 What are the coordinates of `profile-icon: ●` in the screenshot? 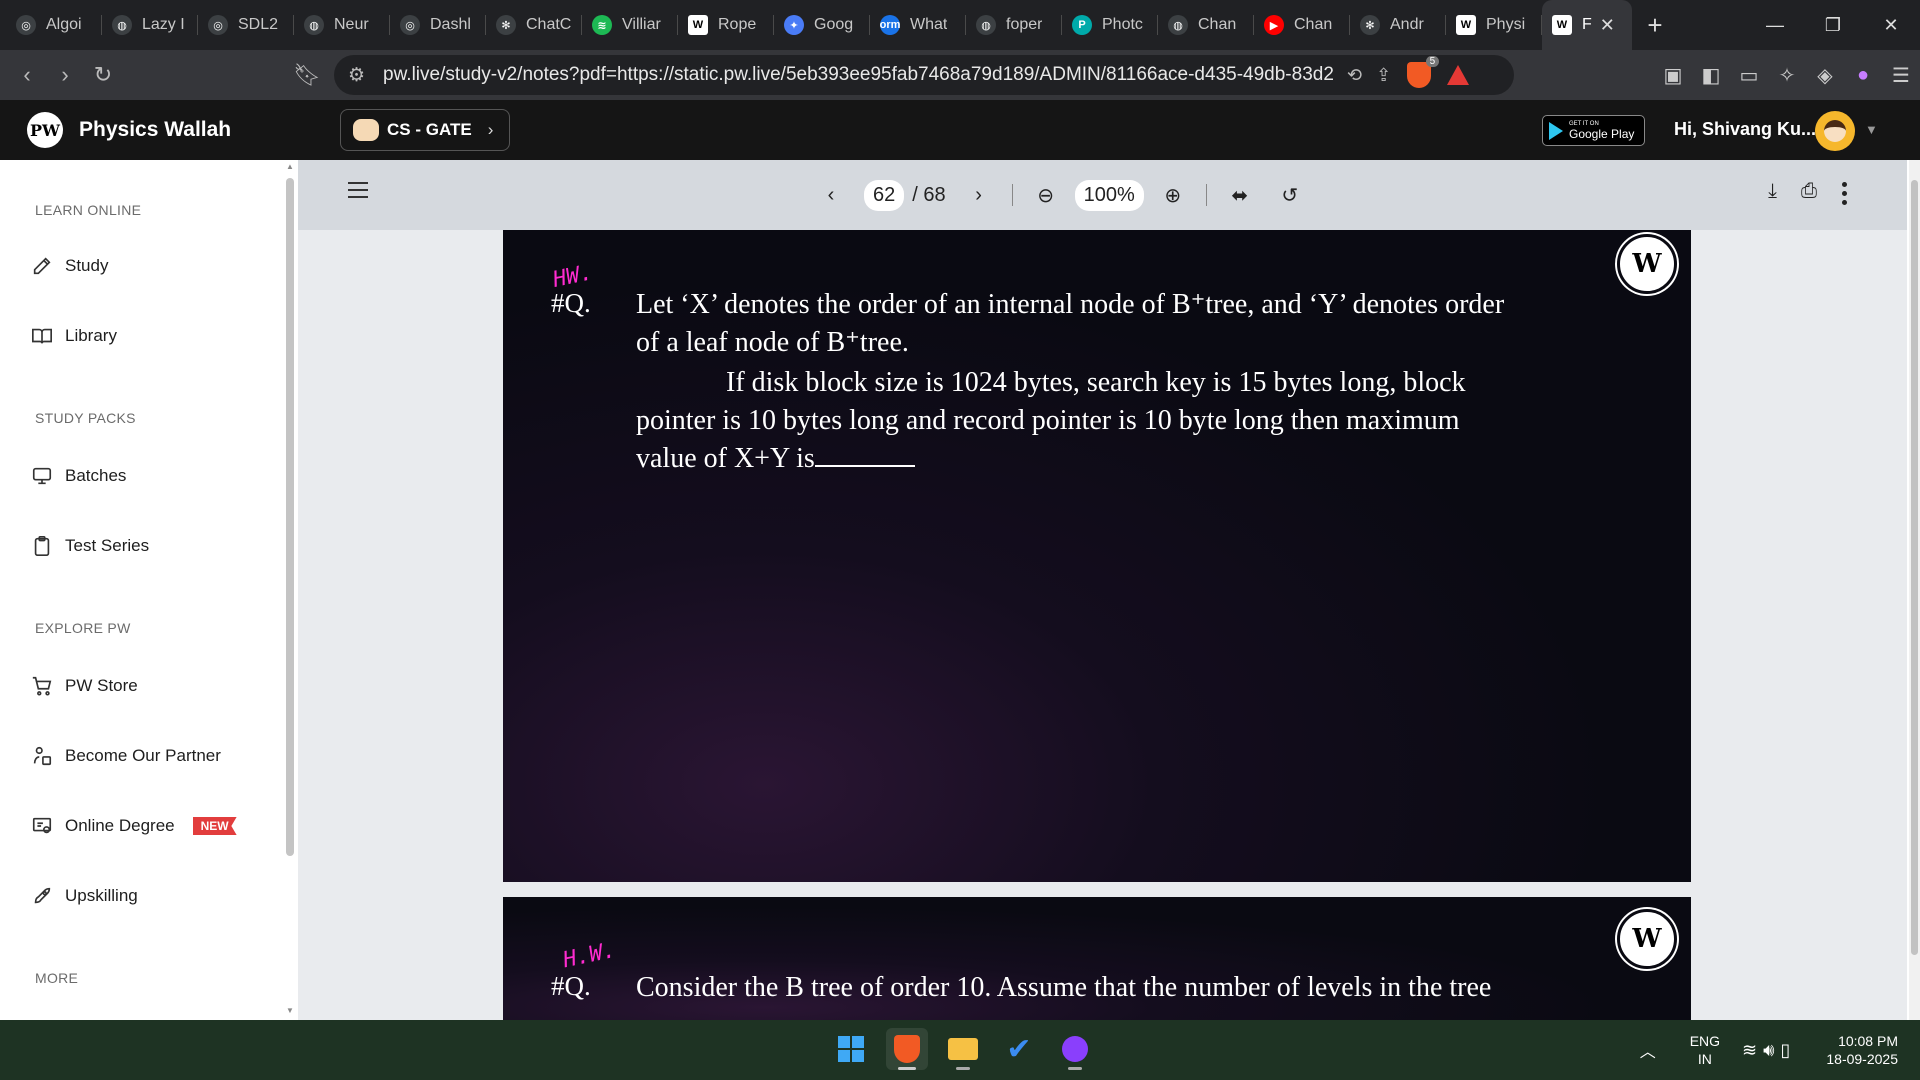 It's located at (1863, 75).